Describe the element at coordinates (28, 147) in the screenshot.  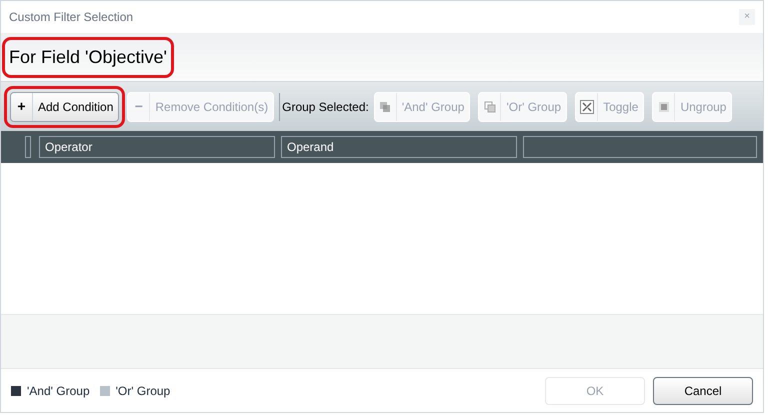
I see `column-grip` at that location.